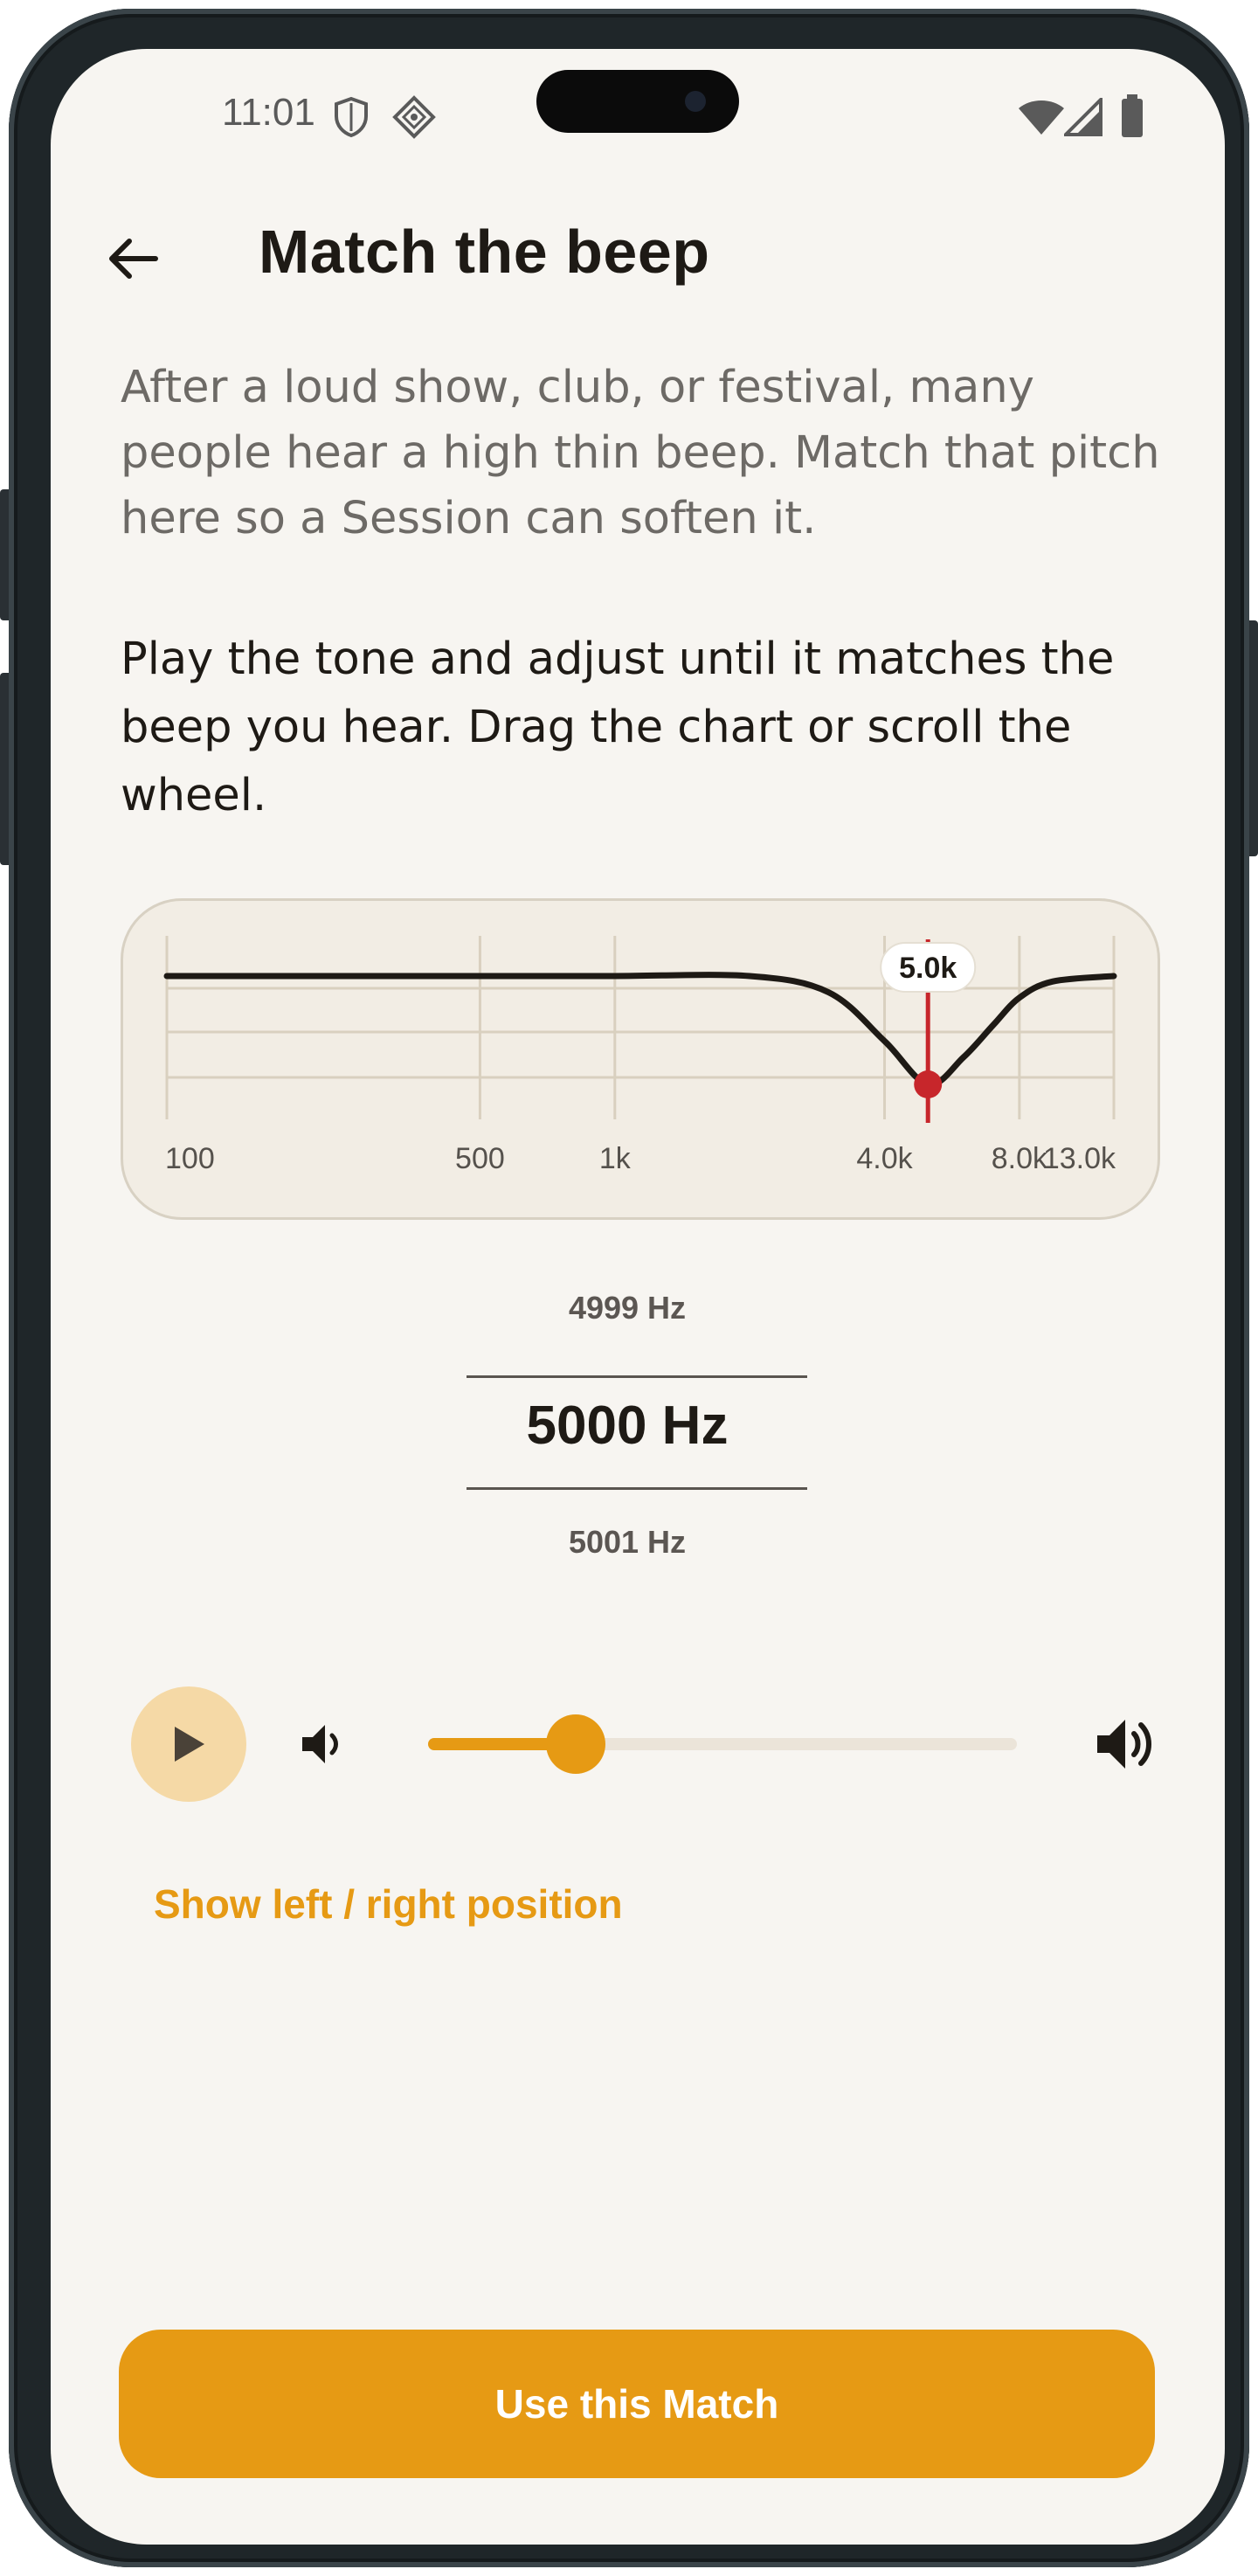 Image resolution: width=1258 pixels, height=2576 pixels. I want to click on wheel-divider-bottom, so click(637, 1488).